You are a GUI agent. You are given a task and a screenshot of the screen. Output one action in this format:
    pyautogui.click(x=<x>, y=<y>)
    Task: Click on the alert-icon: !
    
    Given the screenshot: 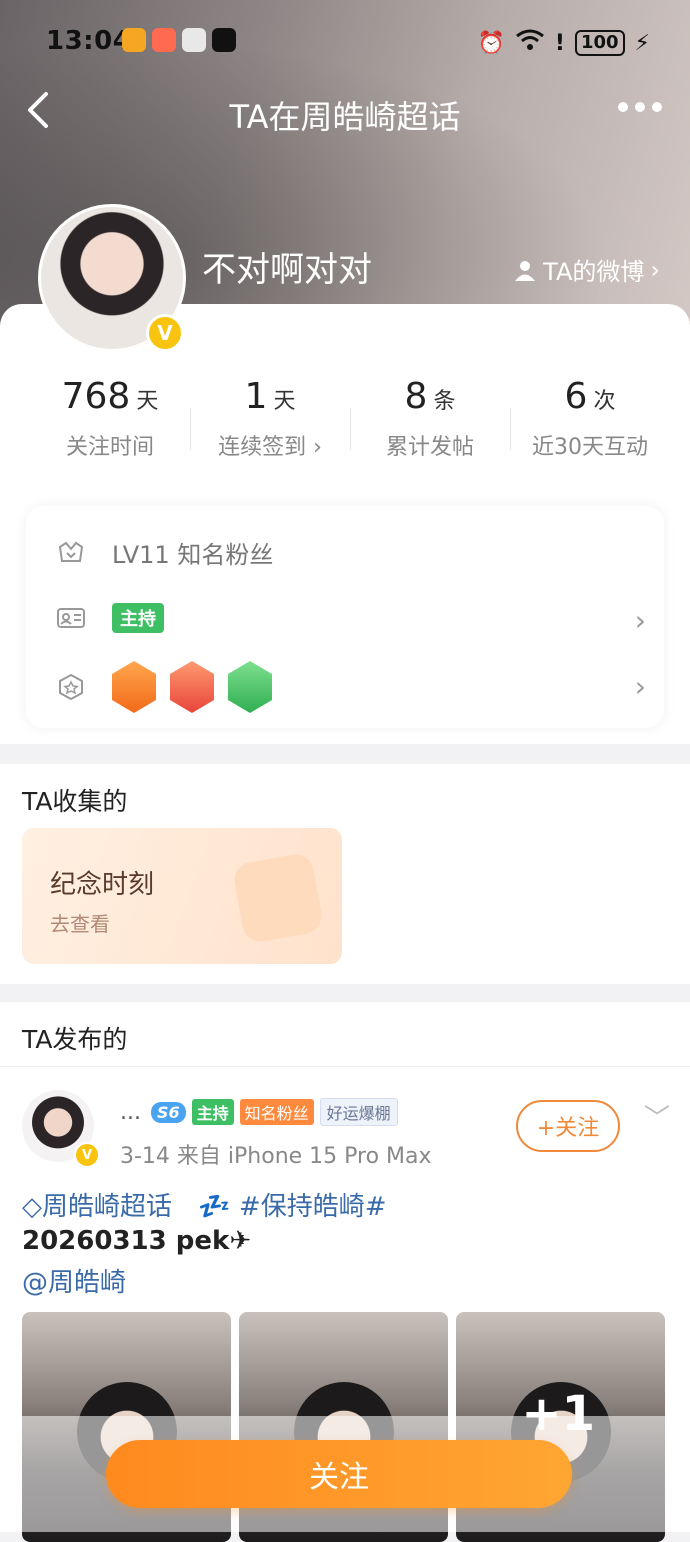 What is the action you would take?
    pyautogui.click(x=559, y=43)
    